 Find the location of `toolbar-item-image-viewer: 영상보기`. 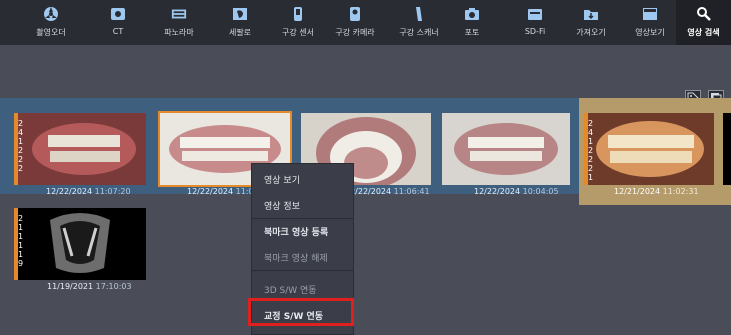

toolbar-item-image-viewer: 영상보기 is located at coordinates (650, 22).